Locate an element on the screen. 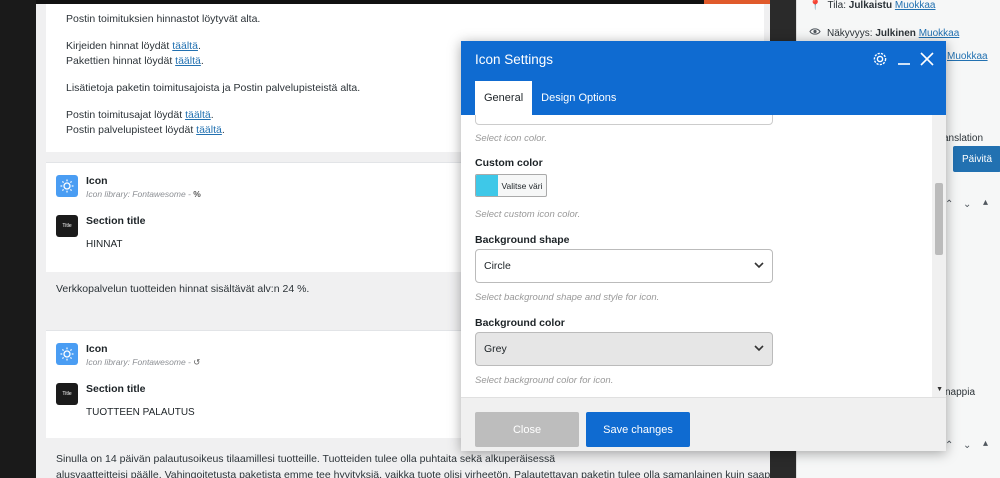 This screenshot has width=1000, height=478. text: Pakettien hinnat löydät is located at coordinates (121, 61).